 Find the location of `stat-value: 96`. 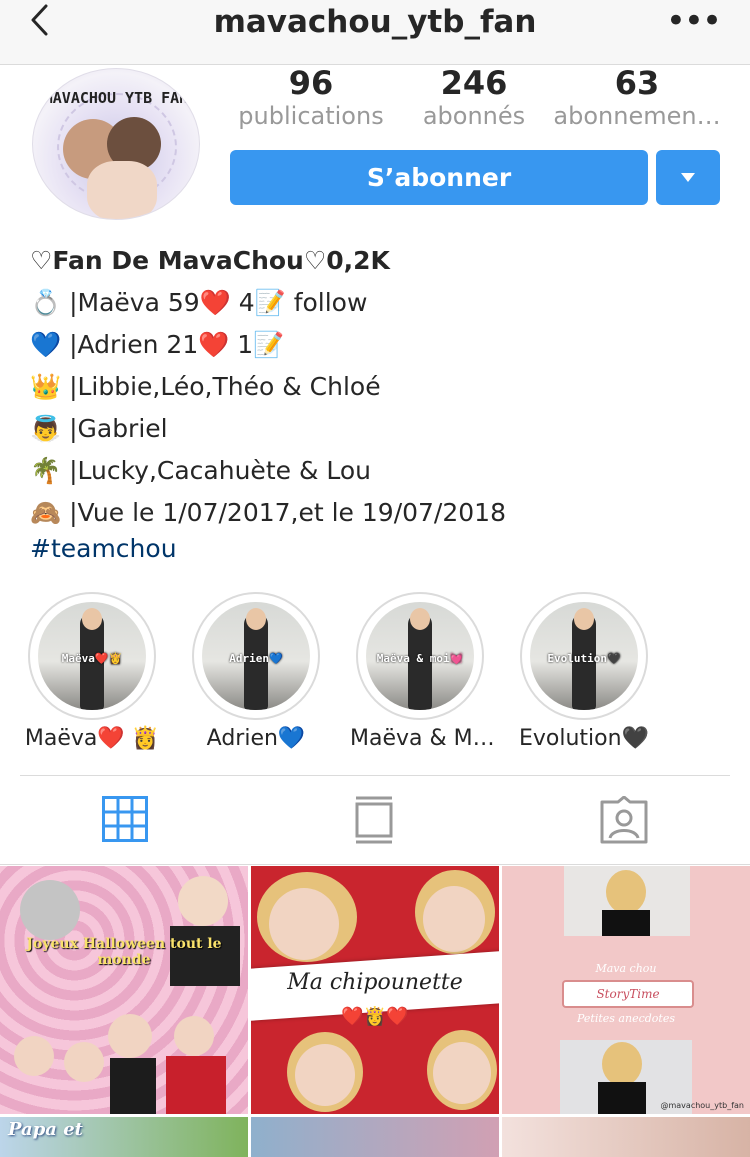

stat-value: 96 is located at coordinates (311, 83).